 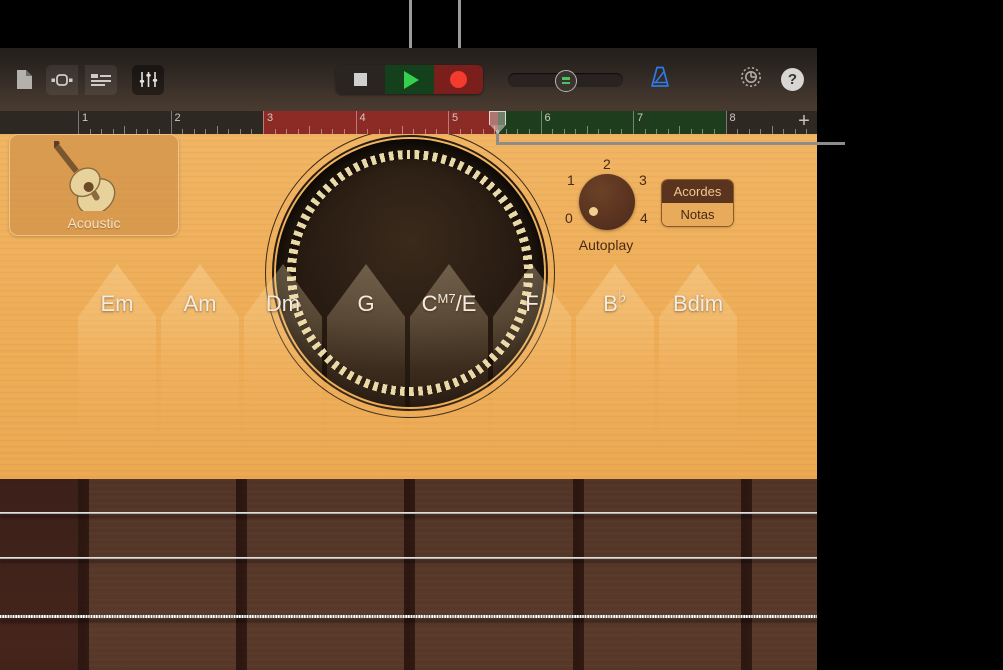 What do you see at coordinates (644, 218) in the screenshot?
I see `autoplay-pos-4: 4` at bounding box center [644, 218].